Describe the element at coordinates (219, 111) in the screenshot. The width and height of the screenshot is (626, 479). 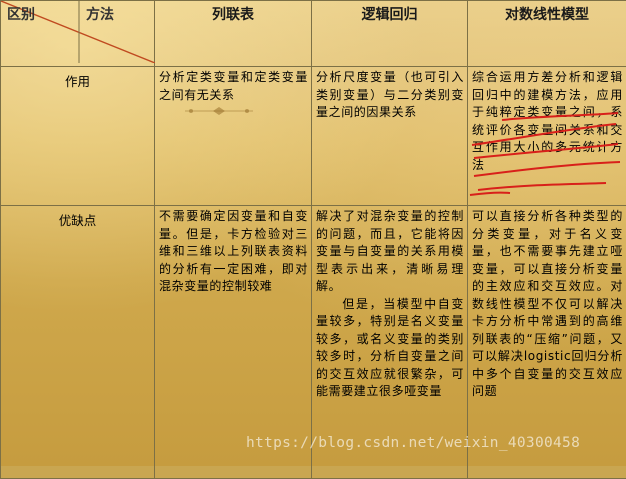
I see `decorative-ornament` at that location.